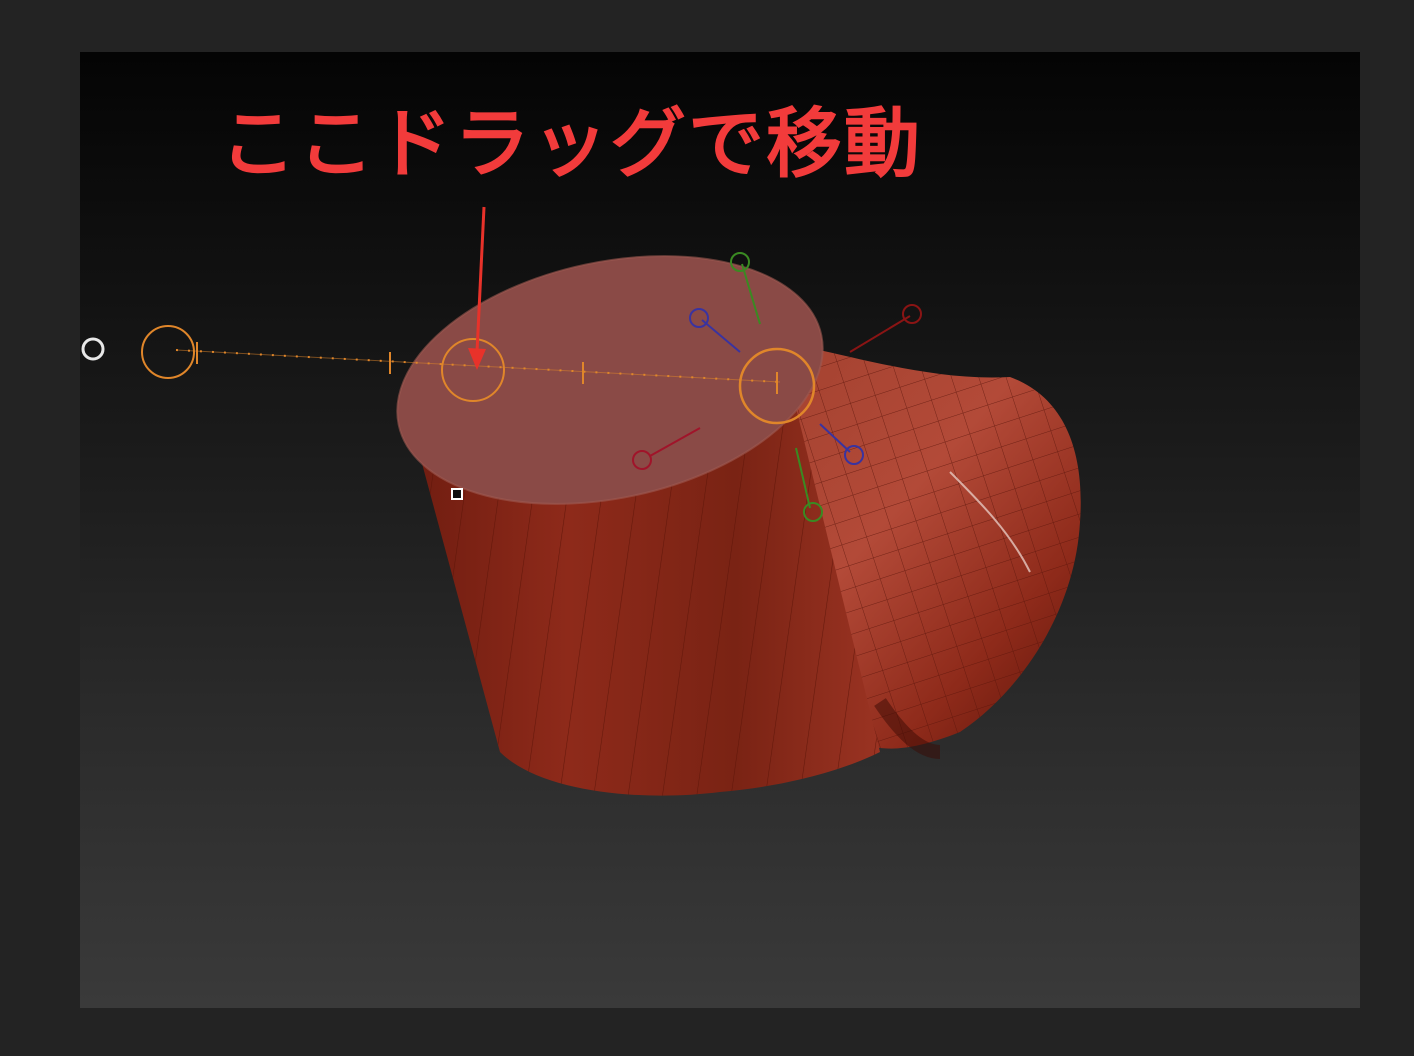 The height and width of the screenshot is (1056, 1414). I want to click on cursor-ring-icon, so click(93, 349).